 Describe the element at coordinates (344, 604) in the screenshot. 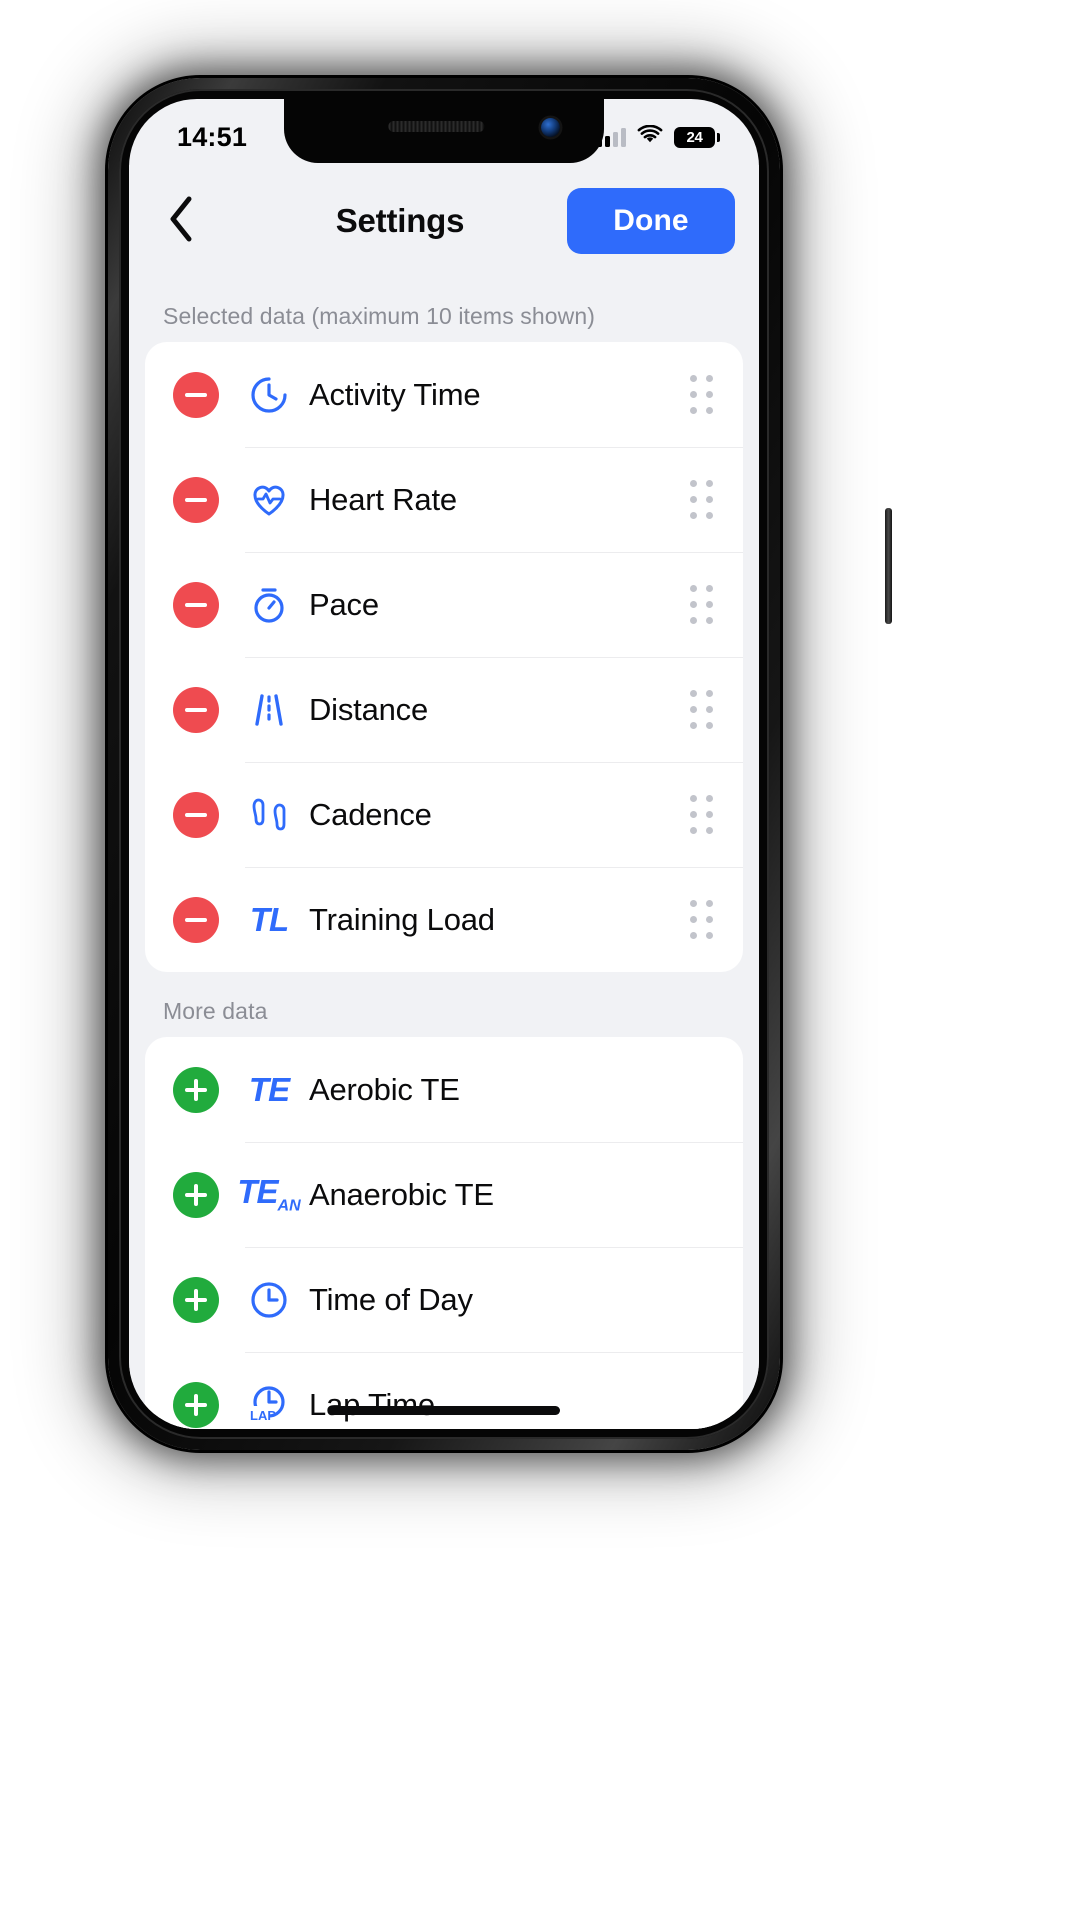

I see `list-item-label: Pace` at that location.